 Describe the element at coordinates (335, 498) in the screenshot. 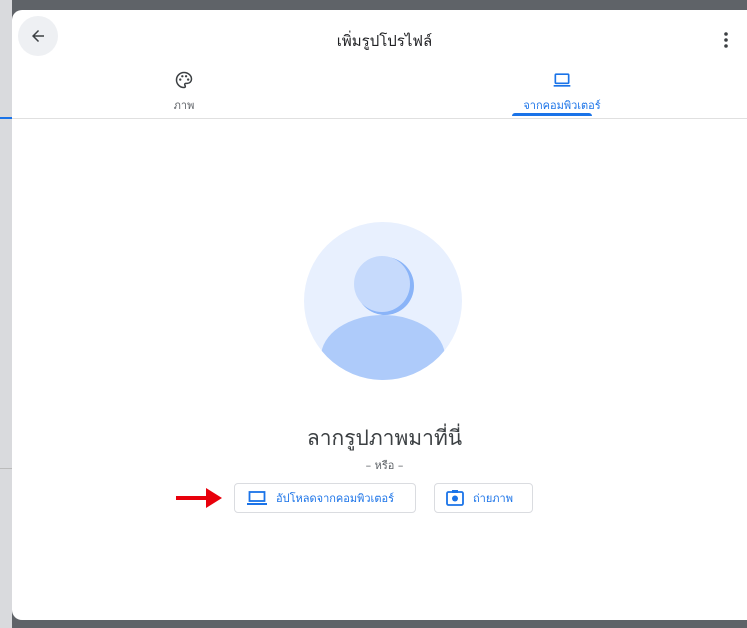

I see `upload-button-label: อัปโหลดจากคอมพิวเตอร์` at that location.